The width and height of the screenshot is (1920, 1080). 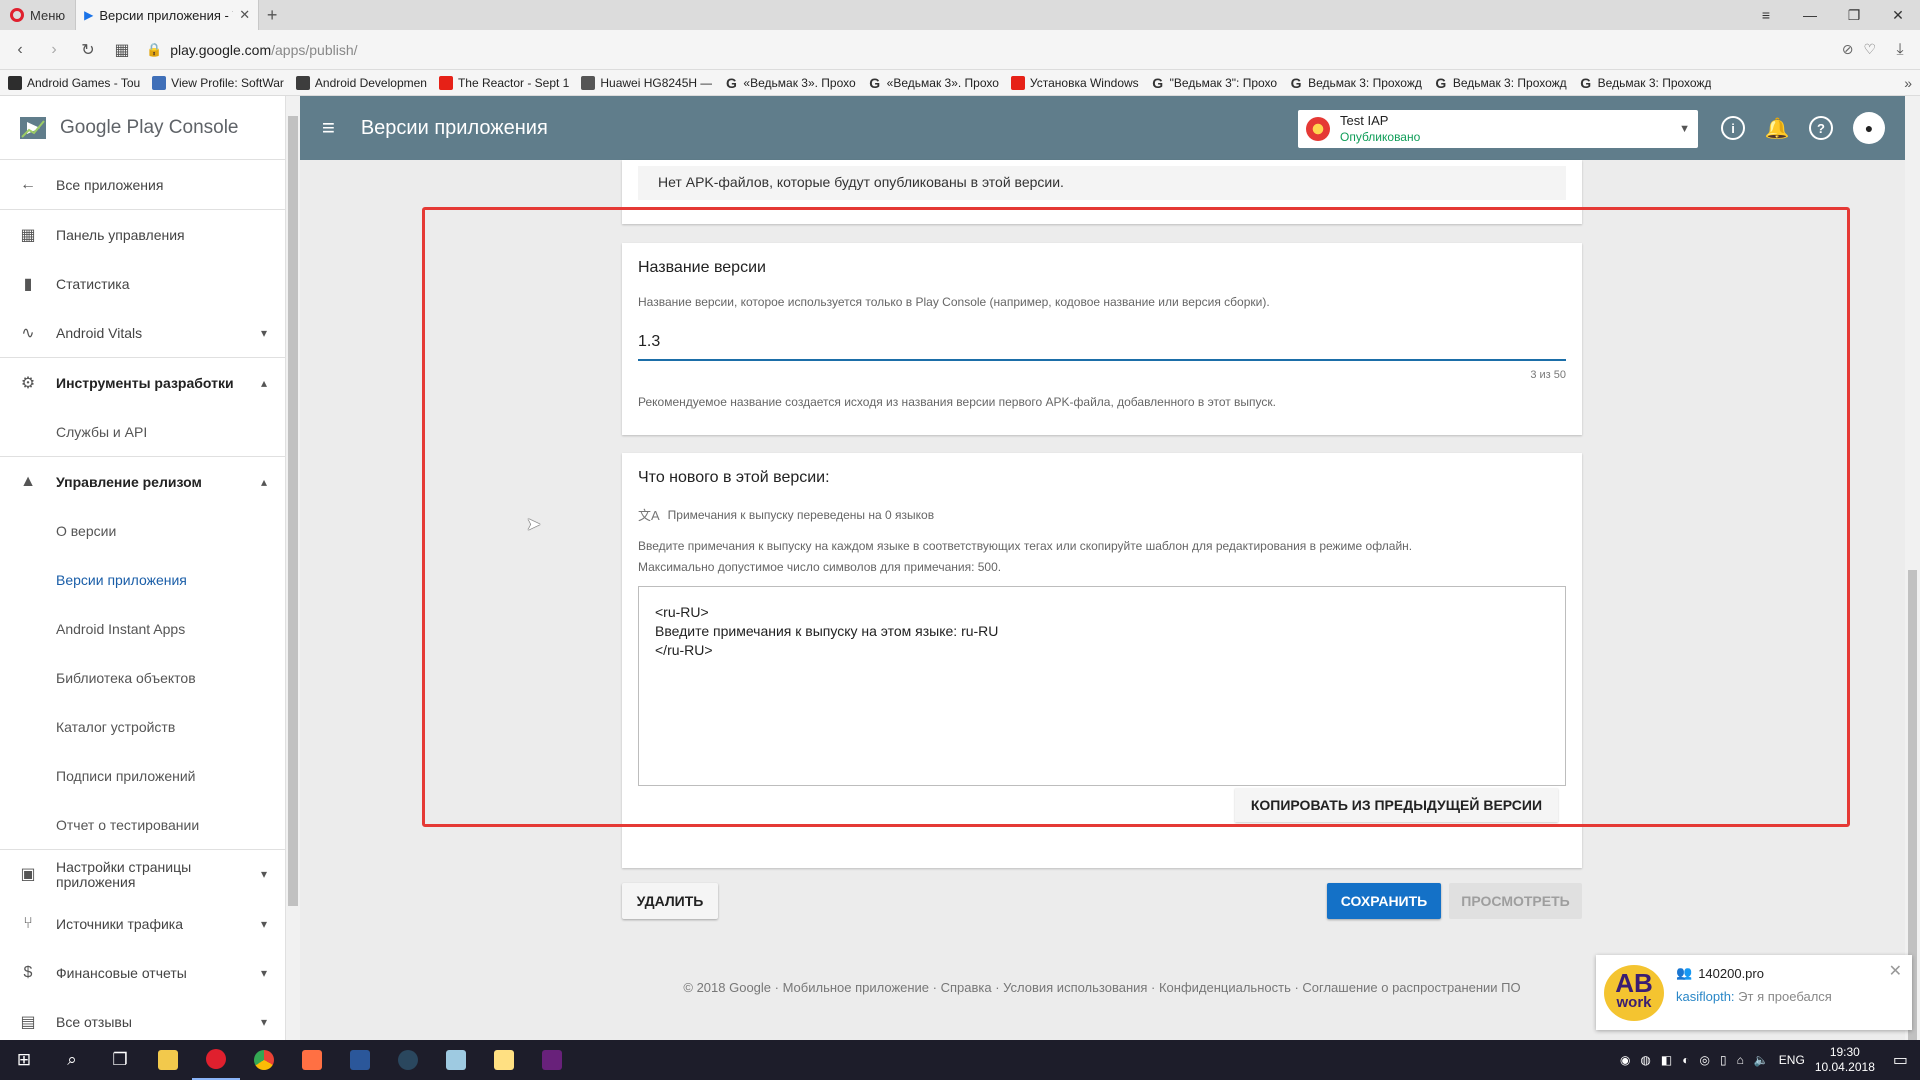 What do you see at coordinates (142, 283) in the screenshot?
I see `sidebar-item-statistics: ▮ Статистика` at bounding box center [142, 283].